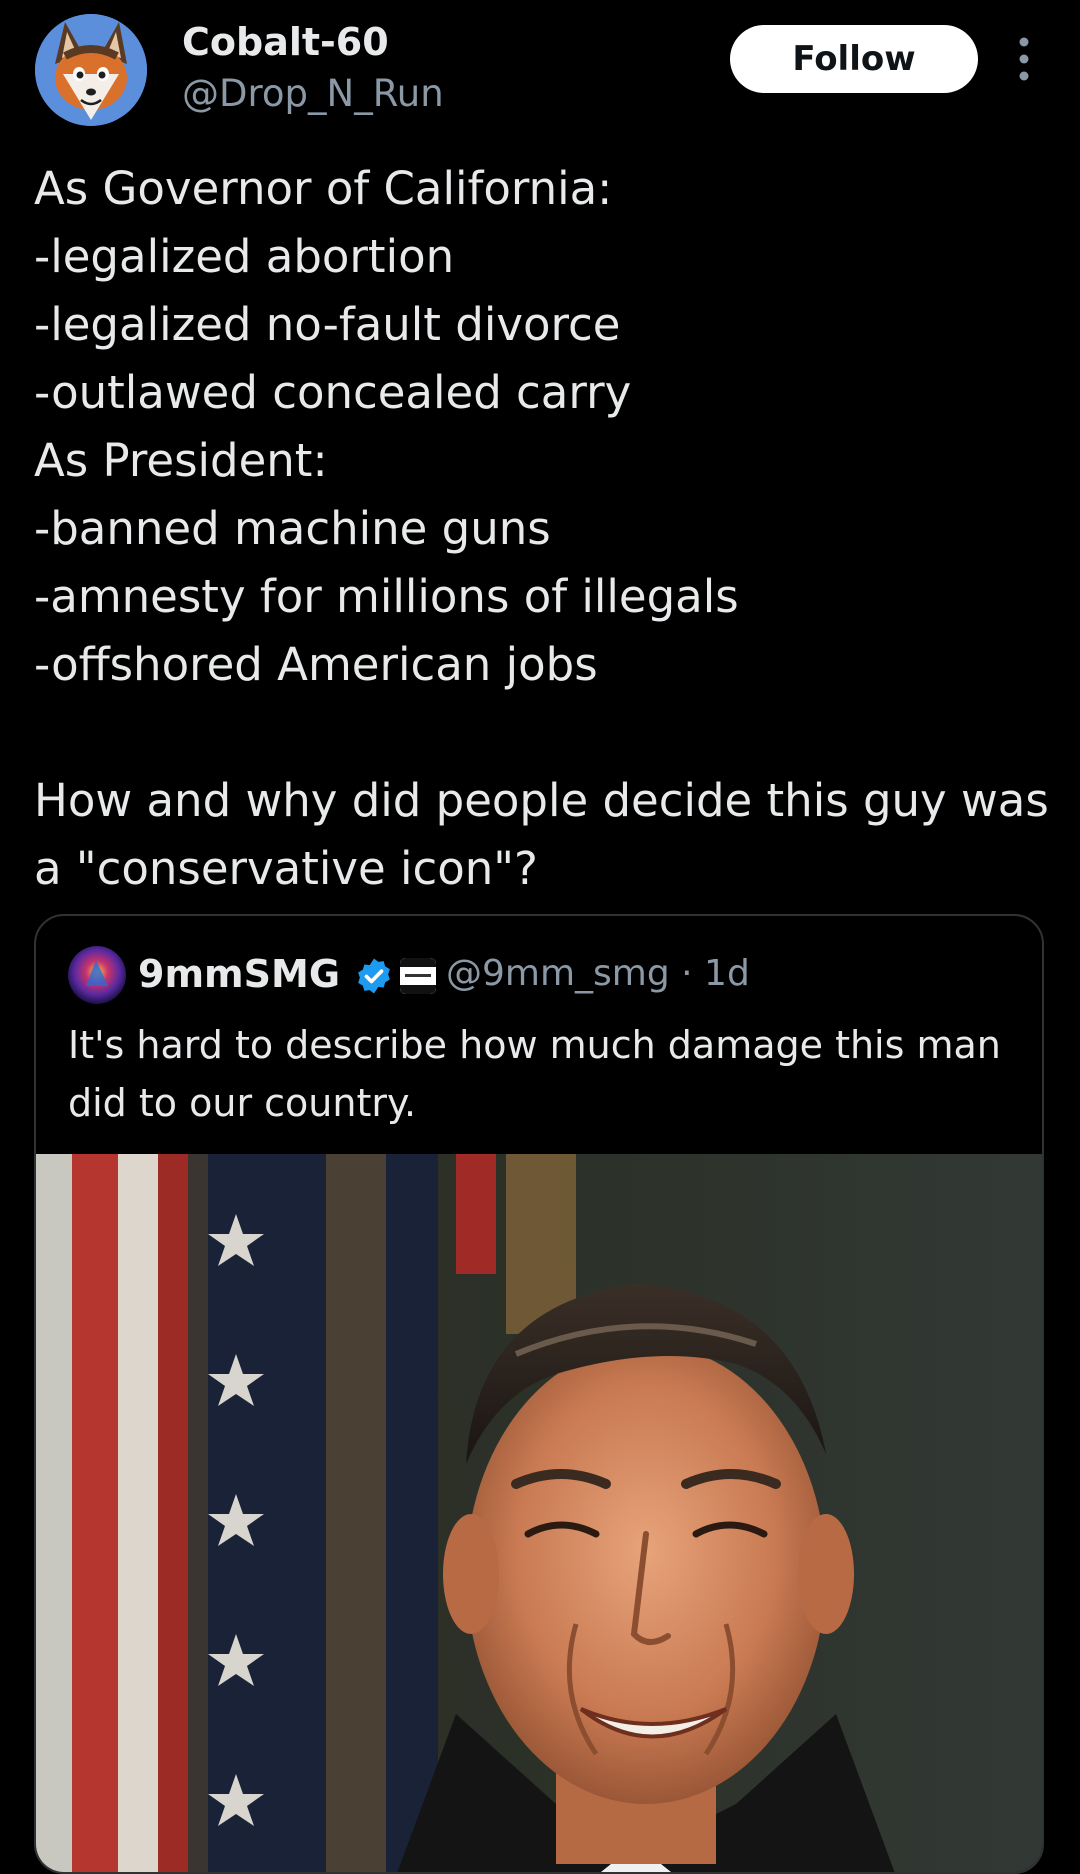  I want to click on quoted-display-name: 9mmSMG, so click(239, 974).